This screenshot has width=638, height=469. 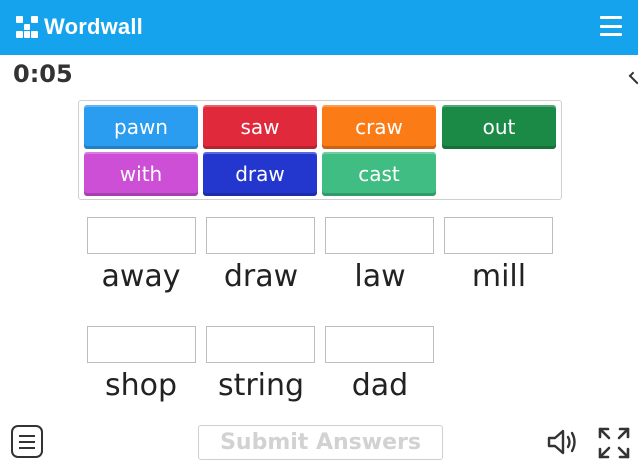 What do you see at coordinates (320, 442) in the screenshot?
I see `submit-answers-button: Submit Answers` at bounding box center [320, 442].